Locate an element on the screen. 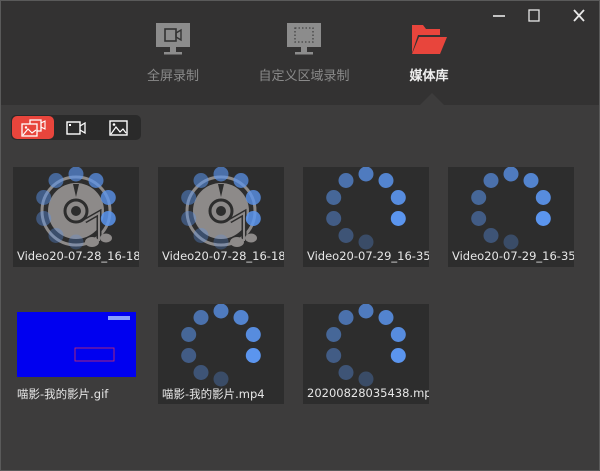  close-button is located at coordinates (579, 16).